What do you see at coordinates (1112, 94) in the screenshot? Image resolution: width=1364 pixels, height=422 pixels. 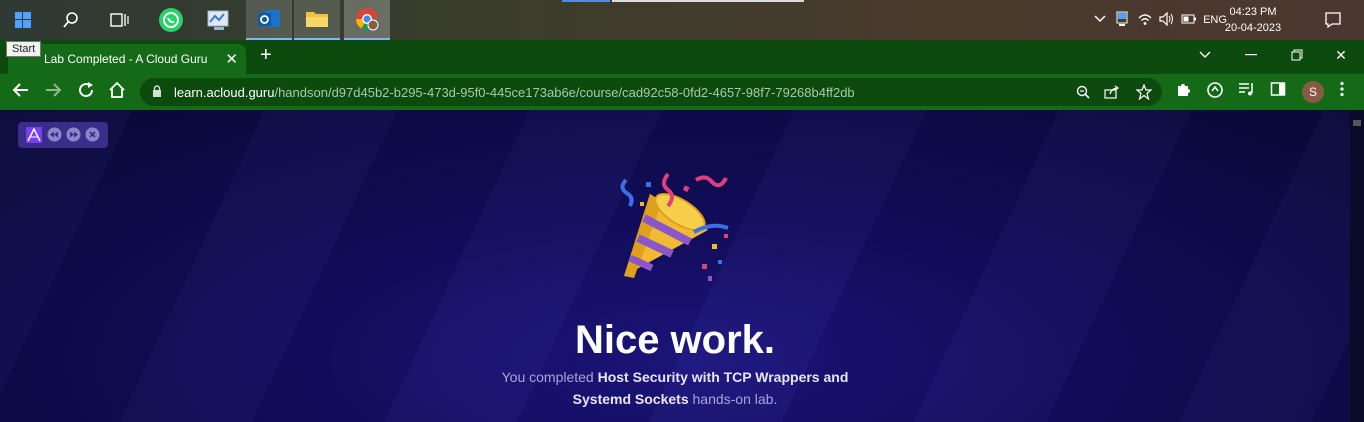 I see `share-icon` at bounding box center [1112, 94].